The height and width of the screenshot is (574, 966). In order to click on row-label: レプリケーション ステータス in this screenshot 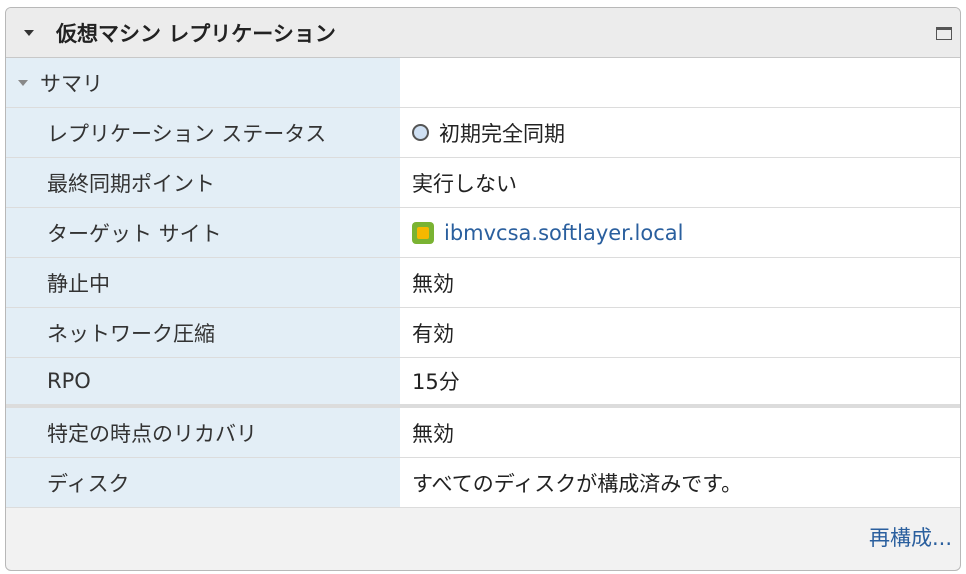, I will do `click(203, 132)`.